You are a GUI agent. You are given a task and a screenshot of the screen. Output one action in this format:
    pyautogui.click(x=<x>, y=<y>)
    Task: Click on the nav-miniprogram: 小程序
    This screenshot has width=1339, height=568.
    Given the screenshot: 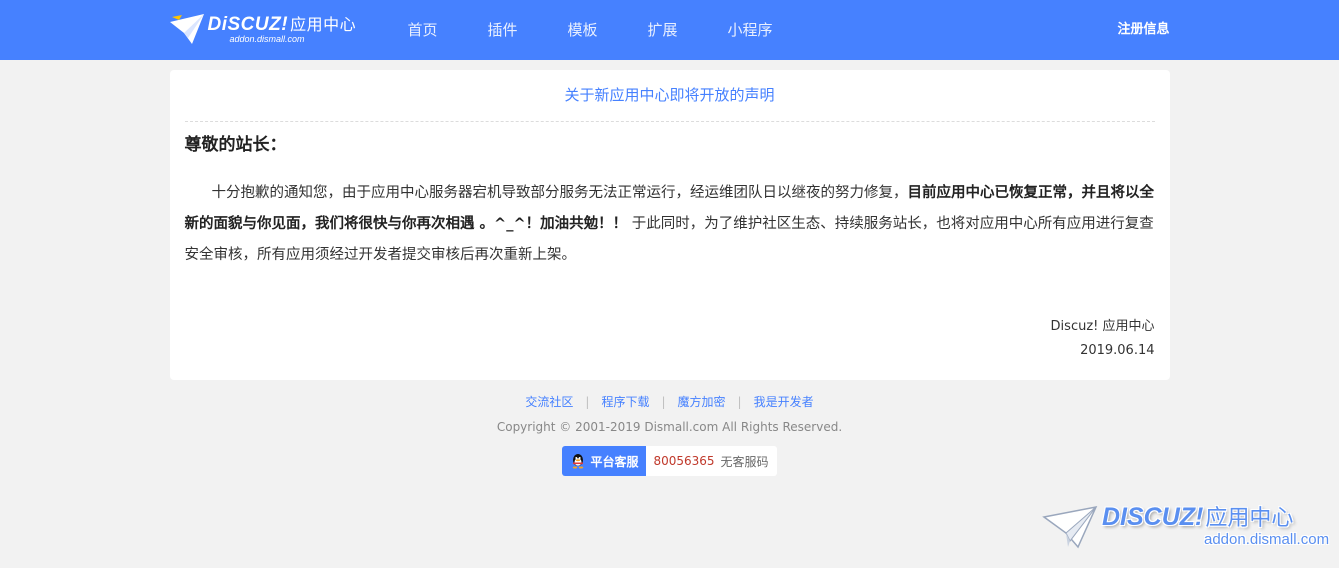 What is the action you would take?
    pyautogui.click(x=768, y=30)
    